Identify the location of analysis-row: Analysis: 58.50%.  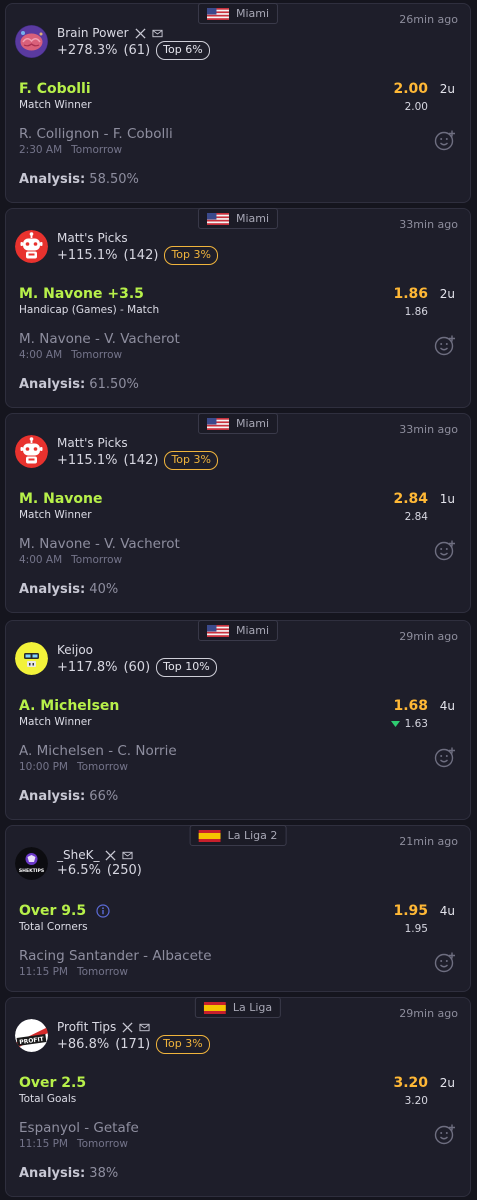
(79, 179).